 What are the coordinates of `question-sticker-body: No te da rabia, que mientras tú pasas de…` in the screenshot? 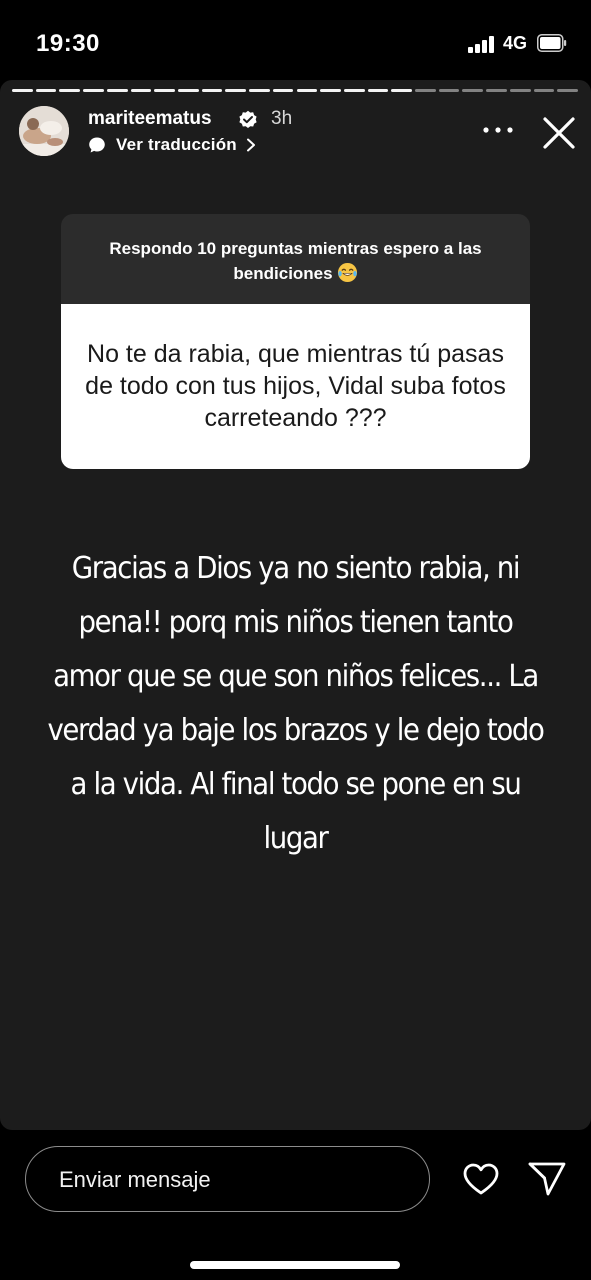 It's located at (295, 386).